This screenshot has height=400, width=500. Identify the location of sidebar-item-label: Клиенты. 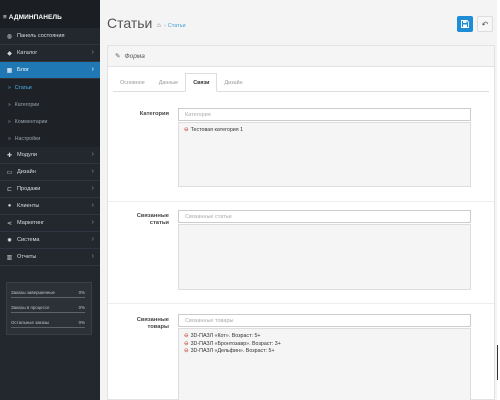
(28, 206).